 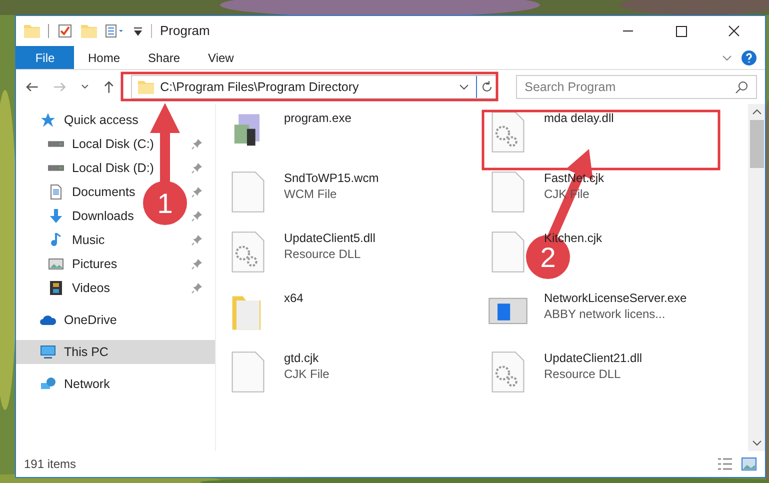 I want to click on nav-item: This PC, so click(x=115, y=352).